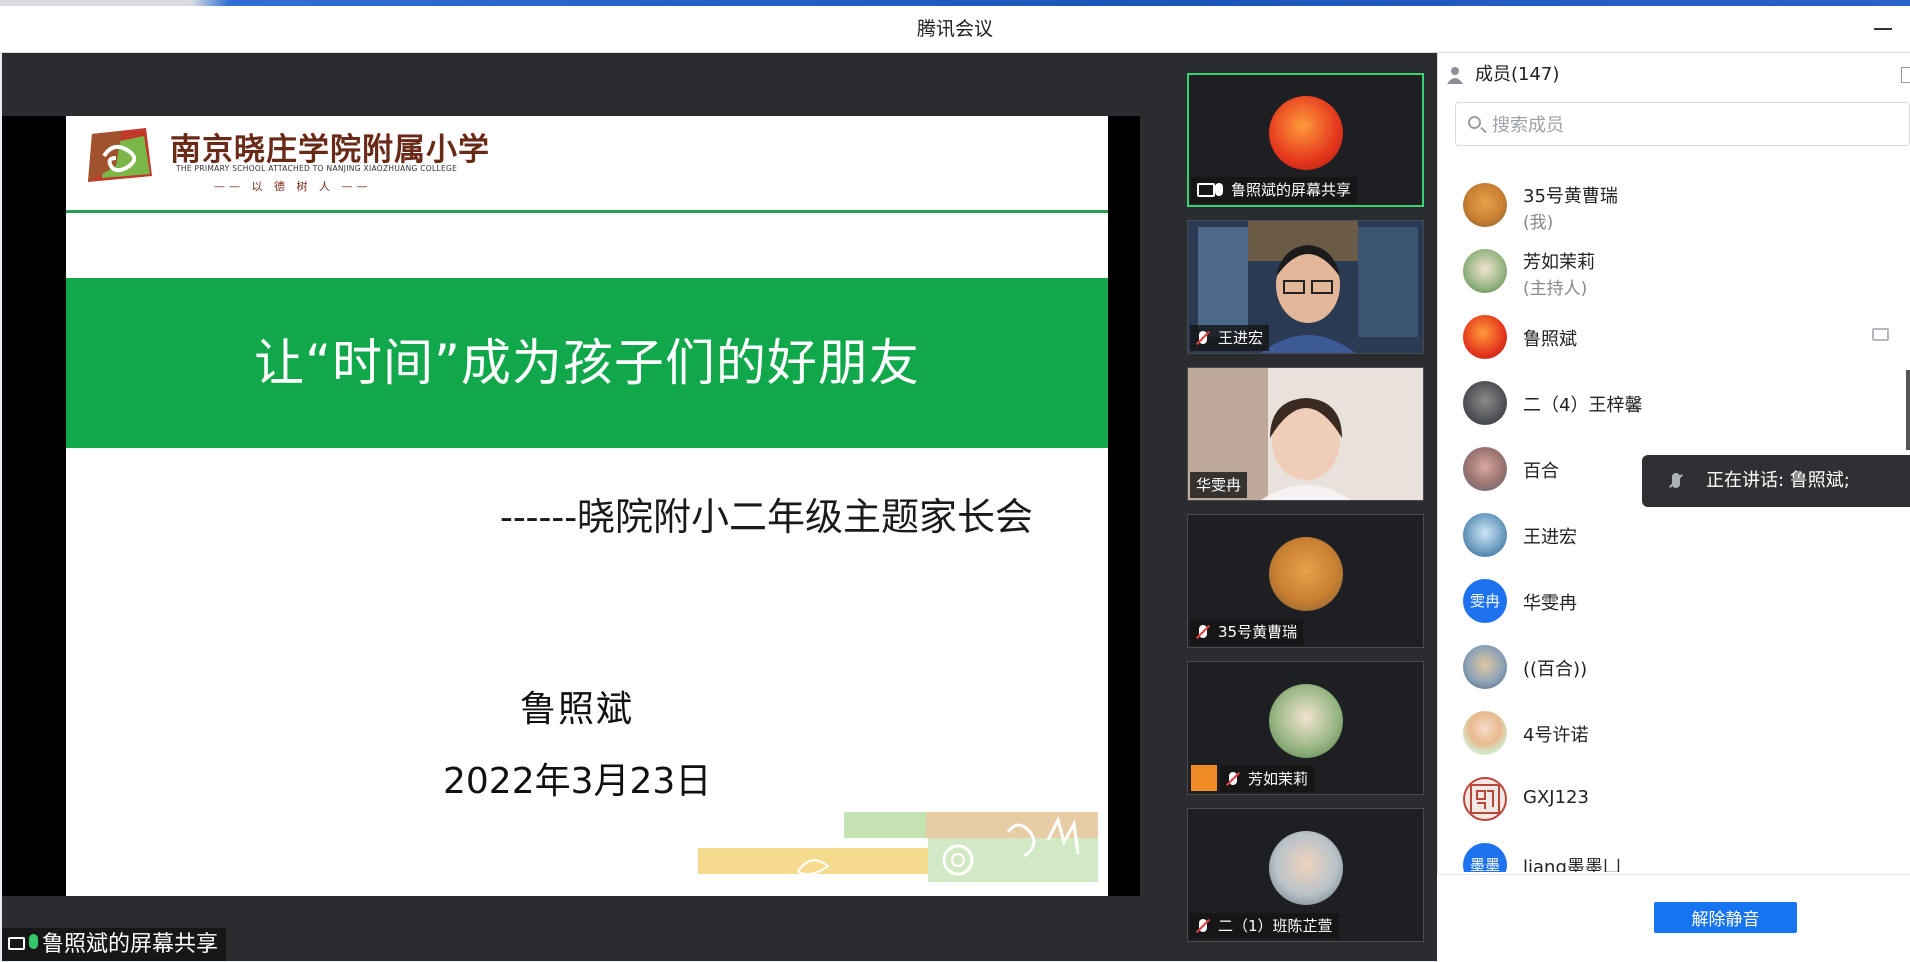 Image resolution: width=1910 pixels, height=962 pixels. Describe the element at coordinates (1291, 190) in the screenshot. I see `video-tile-name: 鲁照斌的屏幕共享` at that location.